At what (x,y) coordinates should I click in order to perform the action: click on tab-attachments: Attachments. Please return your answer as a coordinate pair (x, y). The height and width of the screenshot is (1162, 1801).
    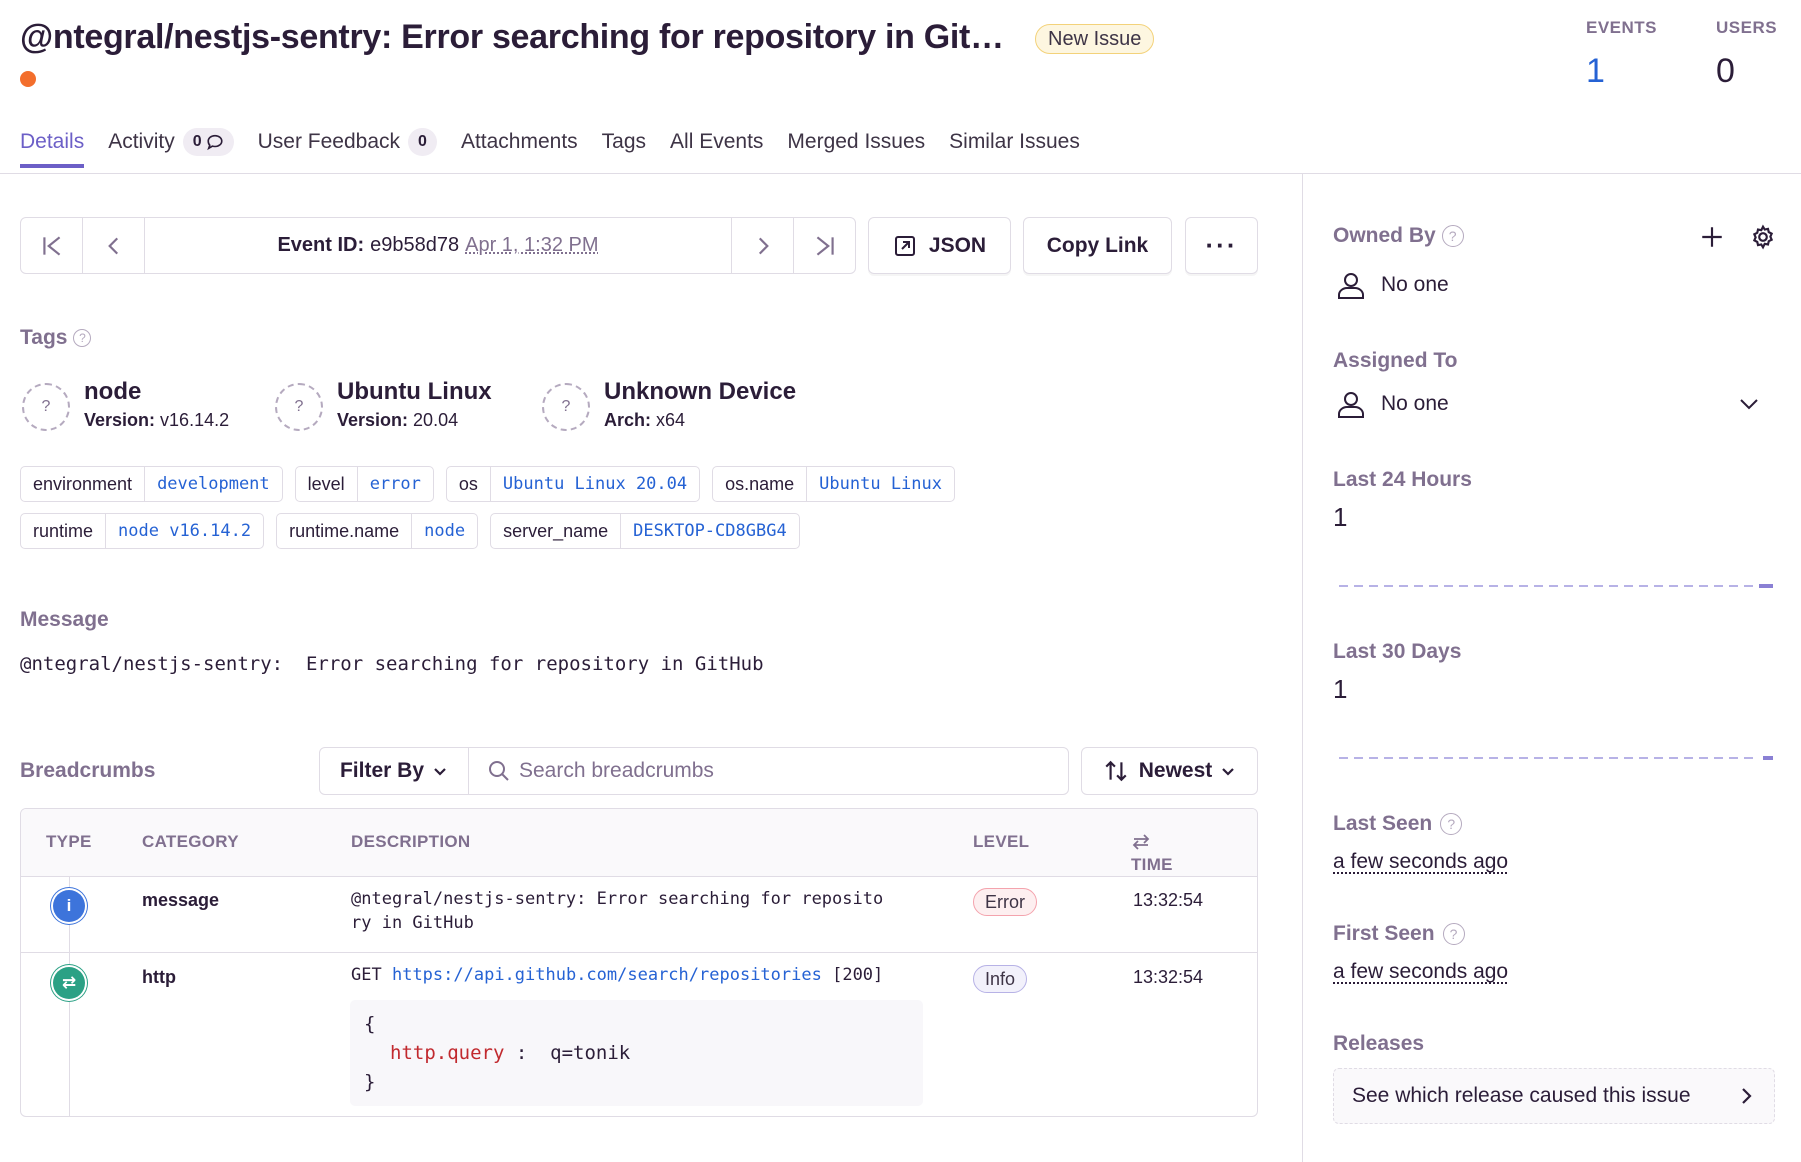
    Looking at the image, I should click on (519, 148).